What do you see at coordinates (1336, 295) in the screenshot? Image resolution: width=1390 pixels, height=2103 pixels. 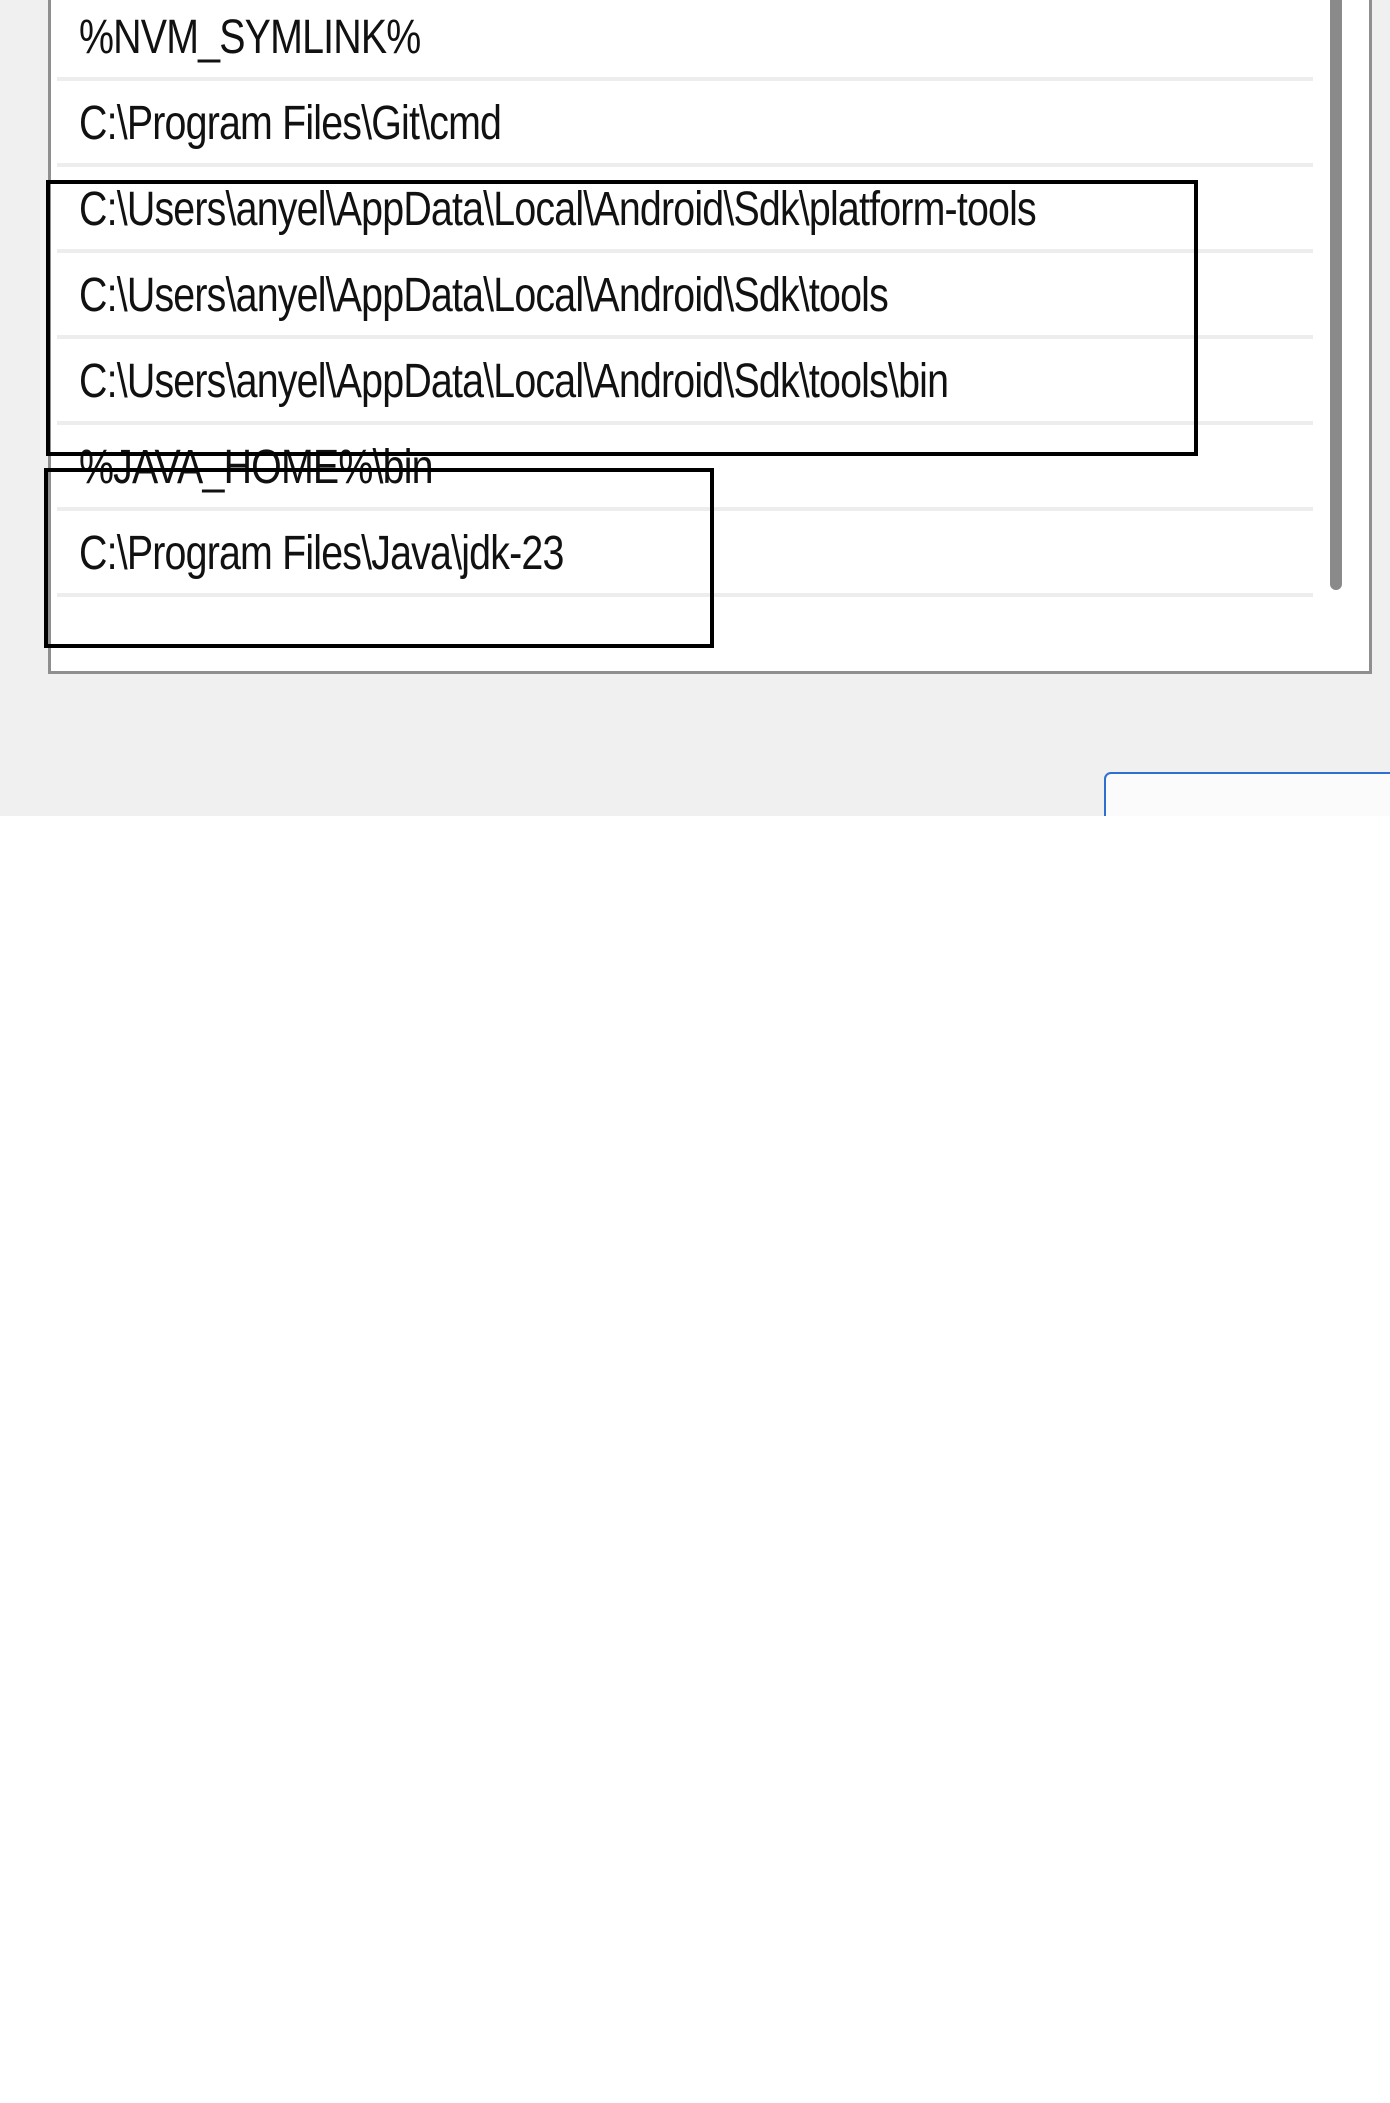 I see `list-scrollbar` at bounding box center [1336, 295].